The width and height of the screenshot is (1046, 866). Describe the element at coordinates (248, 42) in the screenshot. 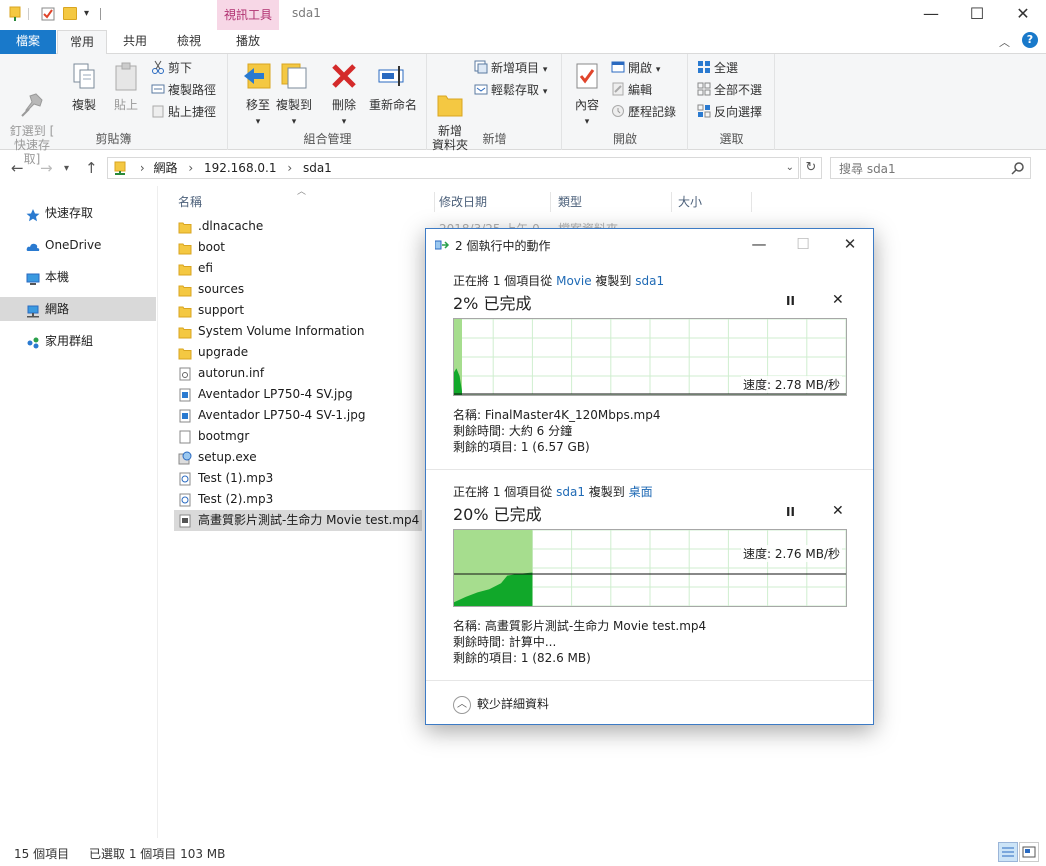

I see `tab-play: 播放` at that location.